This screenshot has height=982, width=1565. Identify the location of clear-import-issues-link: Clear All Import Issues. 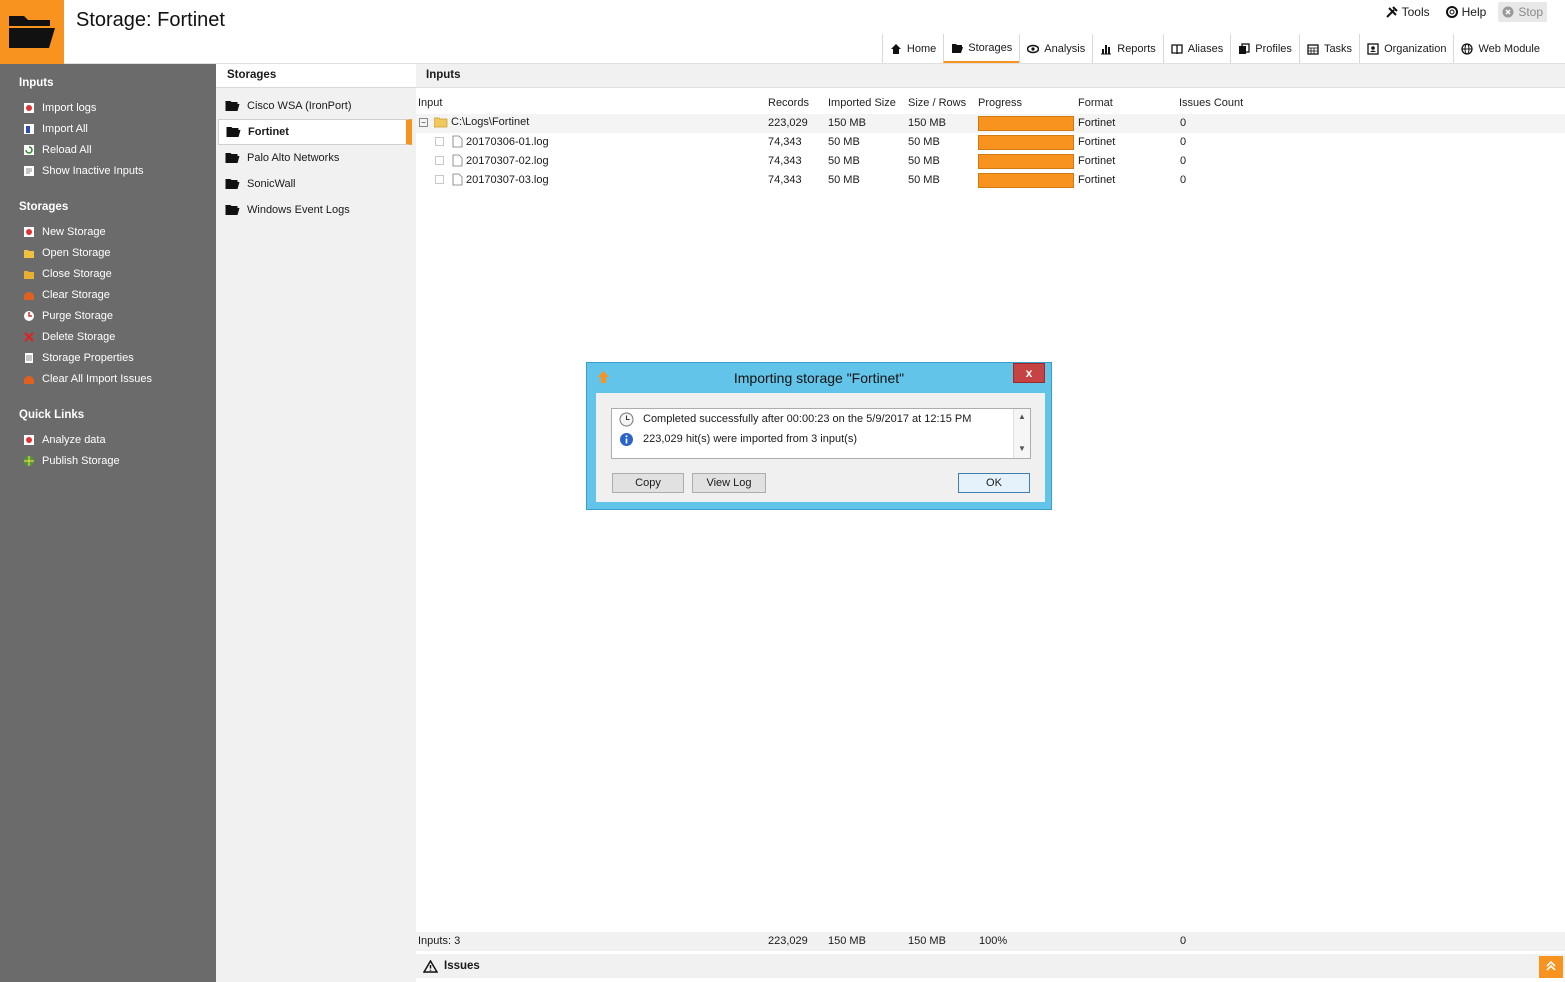
(108, 378).